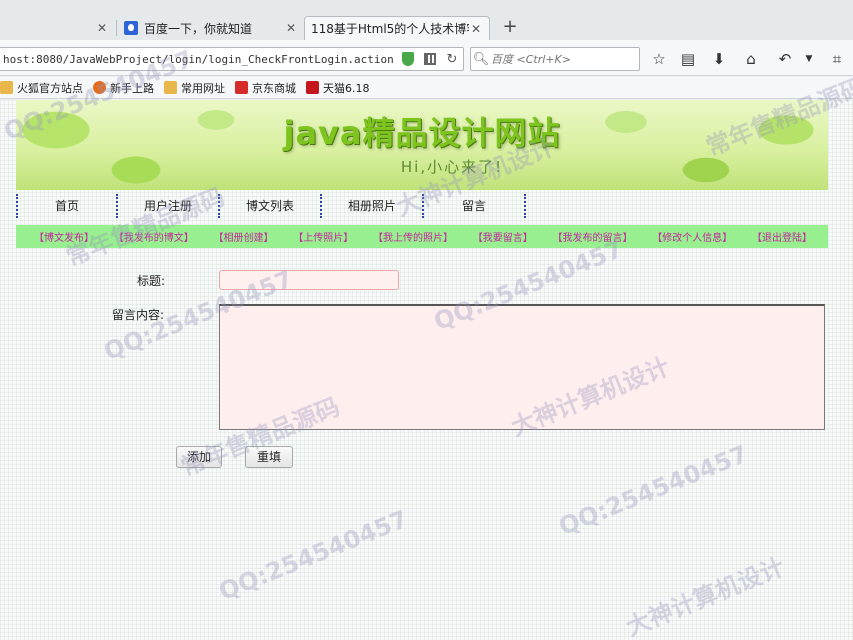 Image resolution: width=853 pixels, height=640 pixels. I want to click on jd-icon, so click(241, 87).